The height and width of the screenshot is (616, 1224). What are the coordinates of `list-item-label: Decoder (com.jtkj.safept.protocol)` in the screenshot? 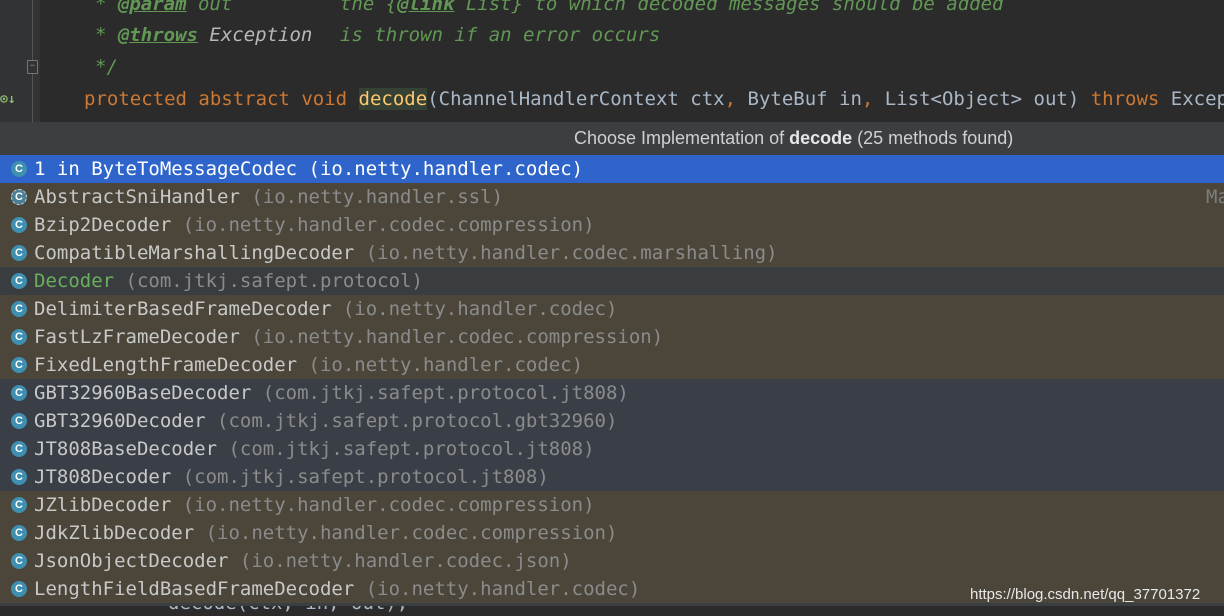 It's located at (228, 281).